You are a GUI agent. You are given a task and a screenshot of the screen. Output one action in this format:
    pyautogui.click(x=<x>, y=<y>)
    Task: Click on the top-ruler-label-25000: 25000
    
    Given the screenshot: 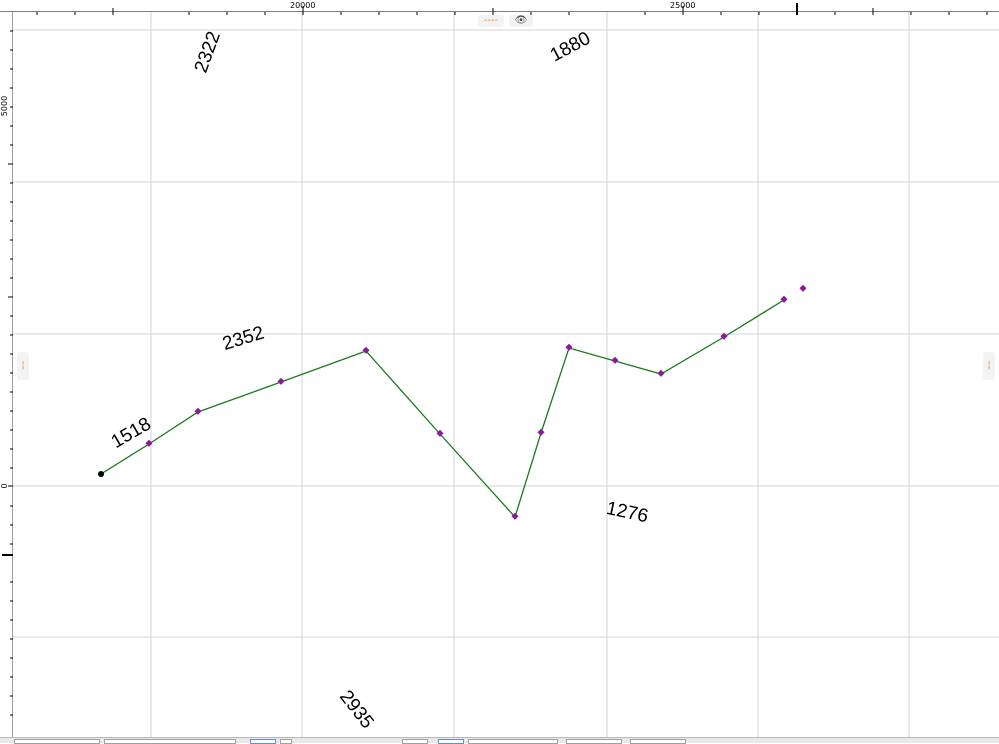 What is the action you would take?
    pyautogui.click(x=683, y=5)
    